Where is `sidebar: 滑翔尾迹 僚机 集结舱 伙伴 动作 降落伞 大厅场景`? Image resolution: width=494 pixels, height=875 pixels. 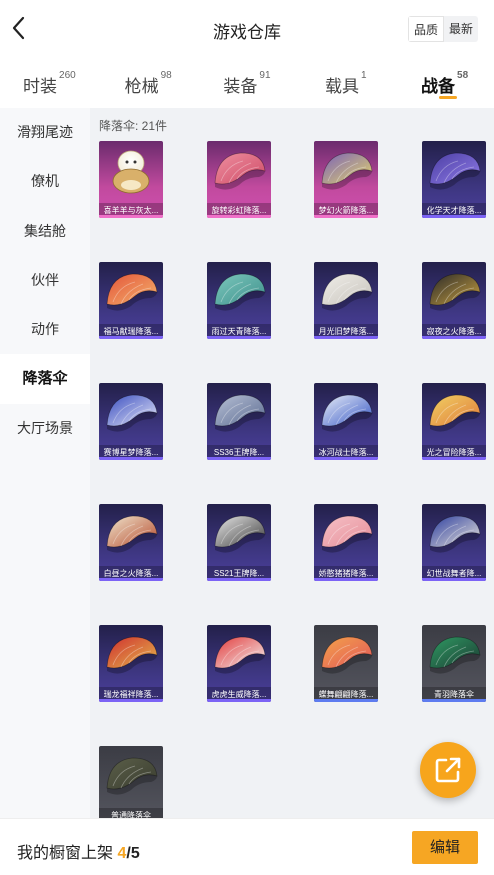 sidebar: 滑翔尾迹 僚机 集结舱 伙伴 动作 降落伞 大厅场景 is located at coordinates (45, 463).